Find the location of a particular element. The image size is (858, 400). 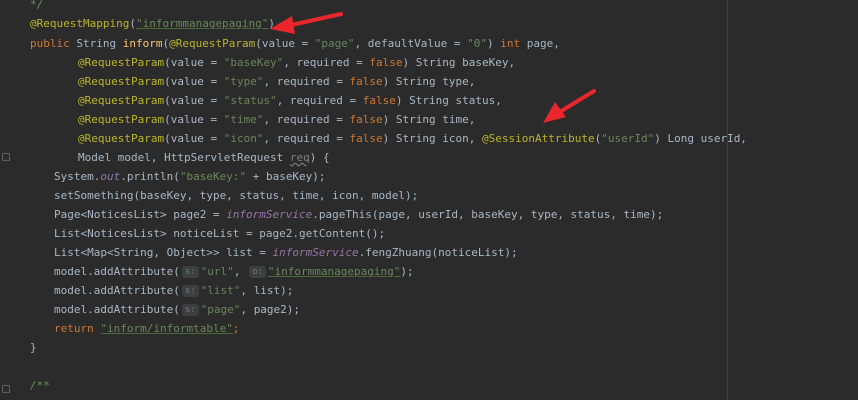

annotation-arrows is located at coordinates (433, 67).